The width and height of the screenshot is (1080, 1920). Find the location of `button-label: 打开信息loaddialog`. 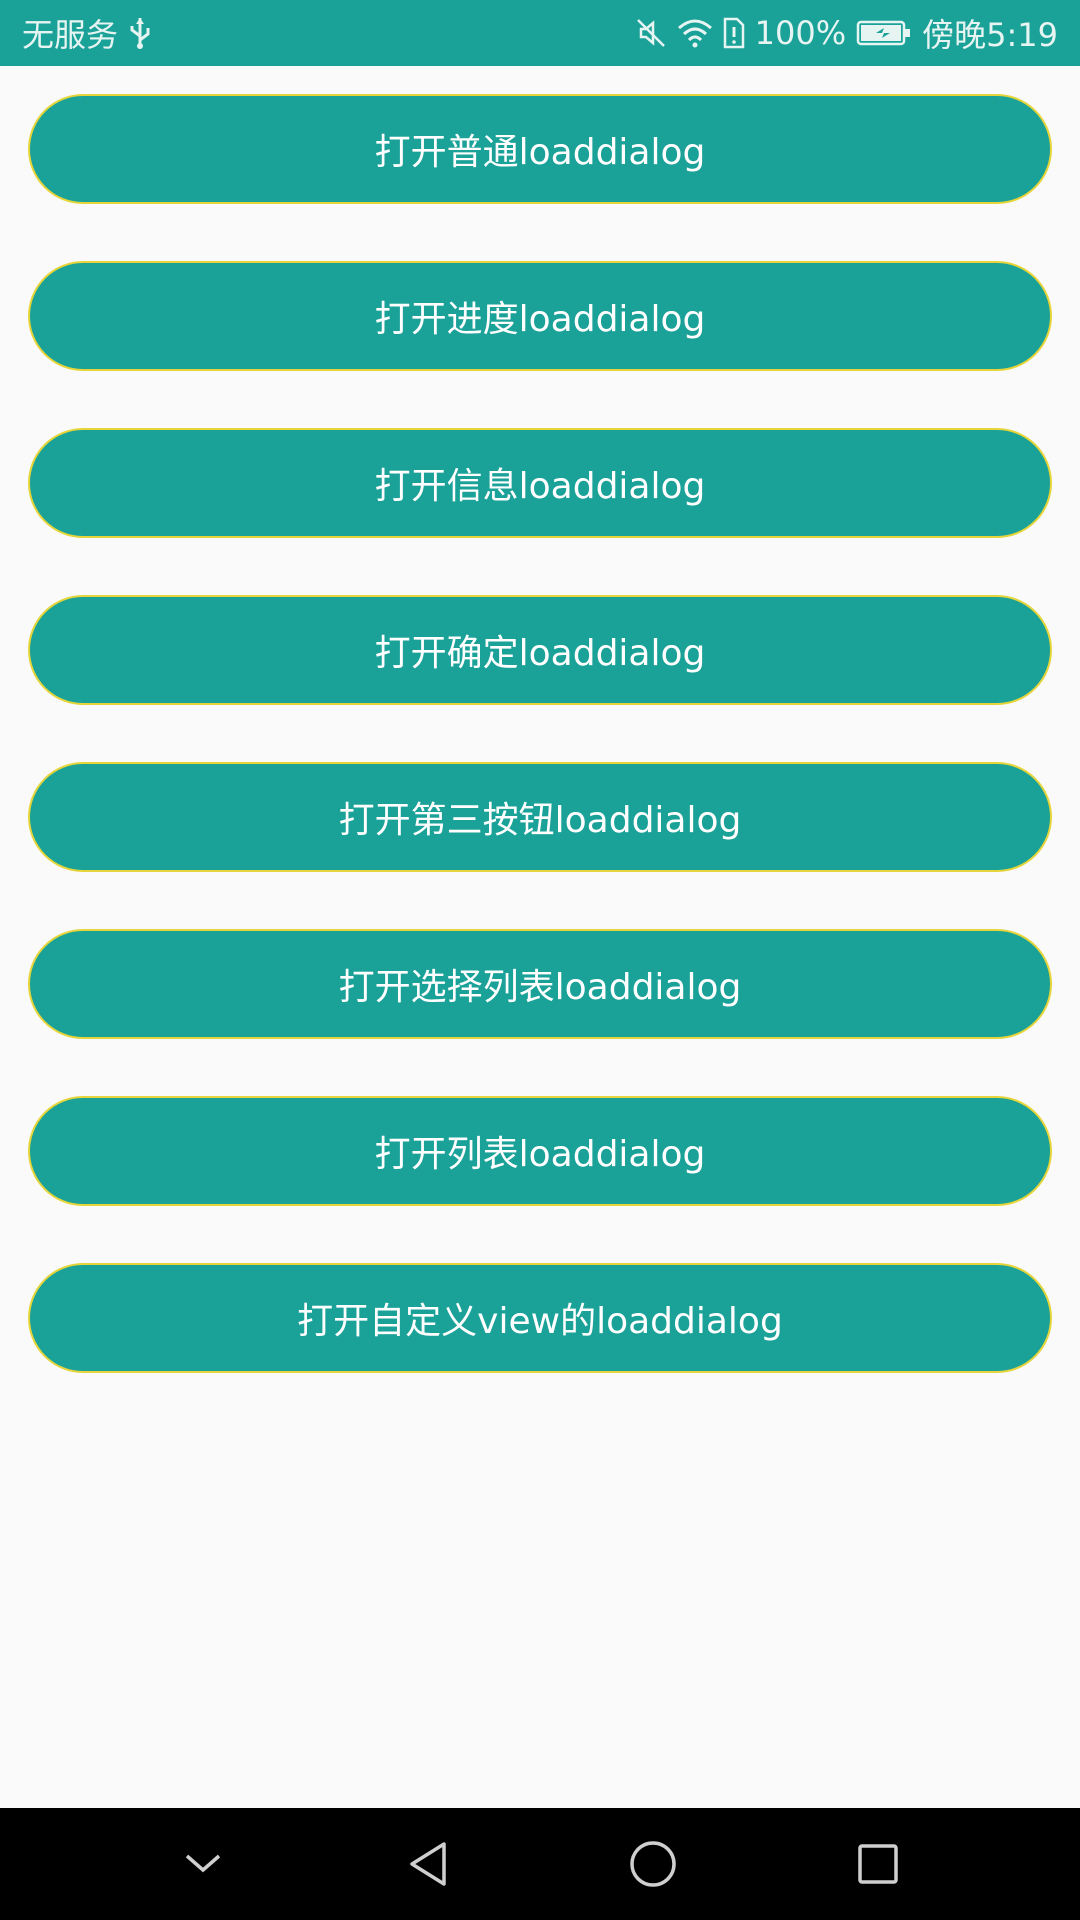

button-label: 打开信息loaddialog is located at coordinates (540, 486).